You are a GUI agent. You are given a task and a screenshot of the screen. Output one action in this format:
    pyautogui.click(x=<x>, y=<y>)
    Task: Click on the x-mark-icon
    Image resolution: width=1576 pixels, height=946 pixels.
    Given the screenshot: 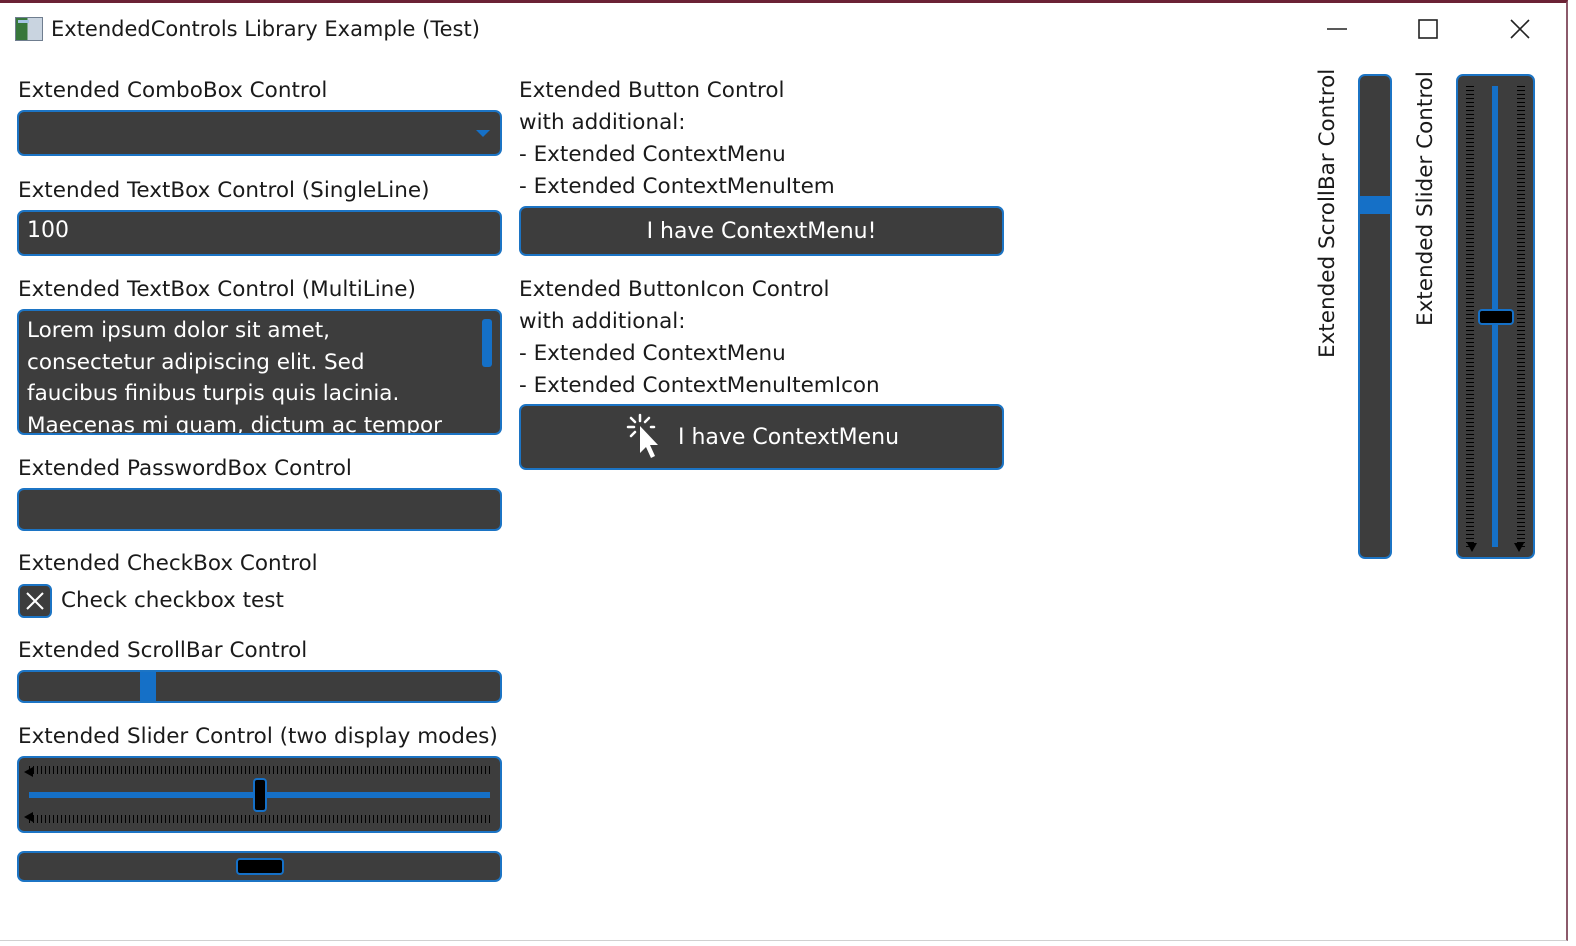 What is the action you would take?
    pyautogui.click(x=35, y=601)
    